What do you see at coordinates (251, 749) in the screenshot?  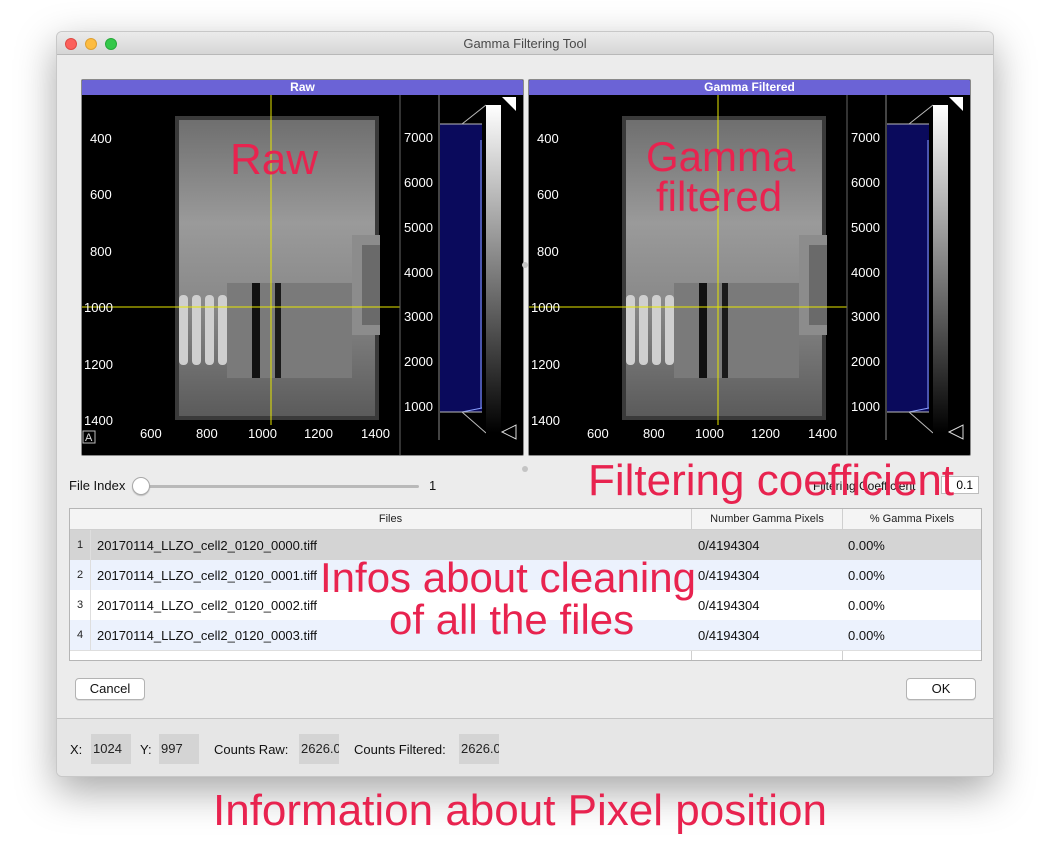 I see `counts-raw-label: Counts Raw:` at bounding box center [251, 749].